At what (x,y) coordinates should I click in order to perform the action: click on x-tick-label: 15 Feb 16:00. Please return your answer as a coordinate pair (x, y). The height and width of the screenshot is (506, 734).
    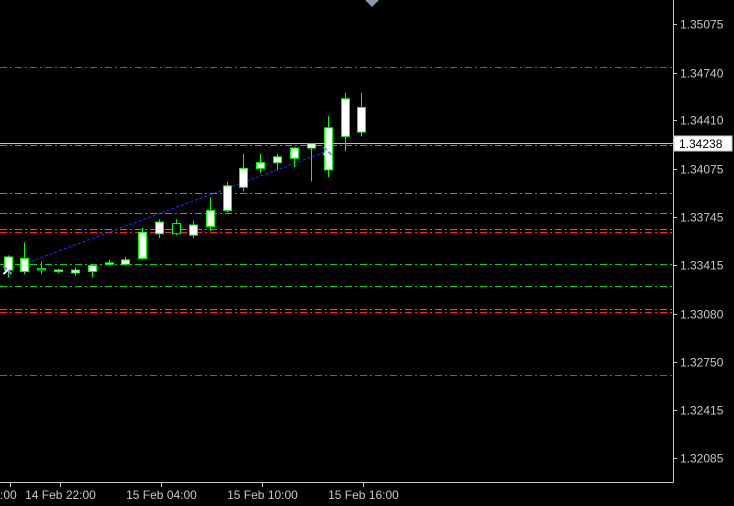
    Looking at the image, I should click on (363, 495).